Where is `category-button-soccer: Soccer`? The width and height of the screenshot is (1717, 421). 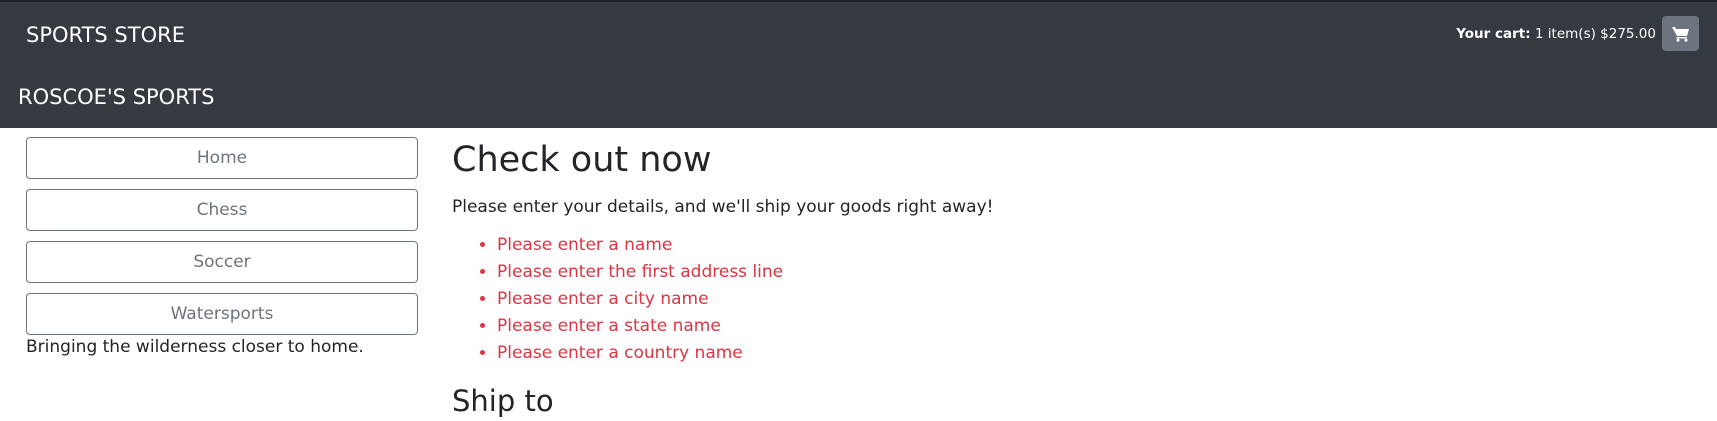 category-button-soccer: Soccer is located at coordinates (222, 262).